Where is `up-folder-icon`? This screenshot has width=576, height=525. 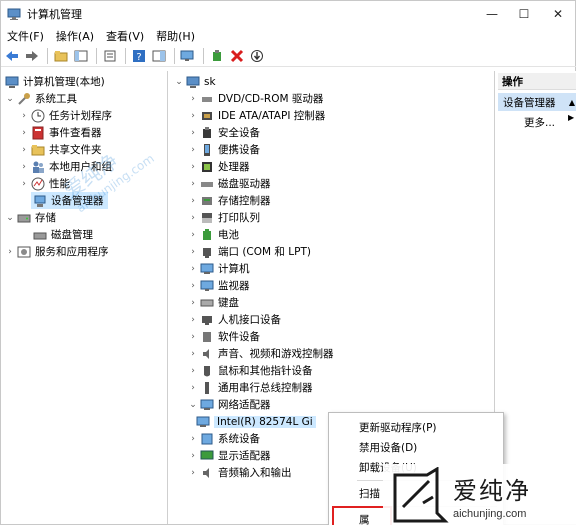
up-folder-icon is located at coordinates (61, 56).